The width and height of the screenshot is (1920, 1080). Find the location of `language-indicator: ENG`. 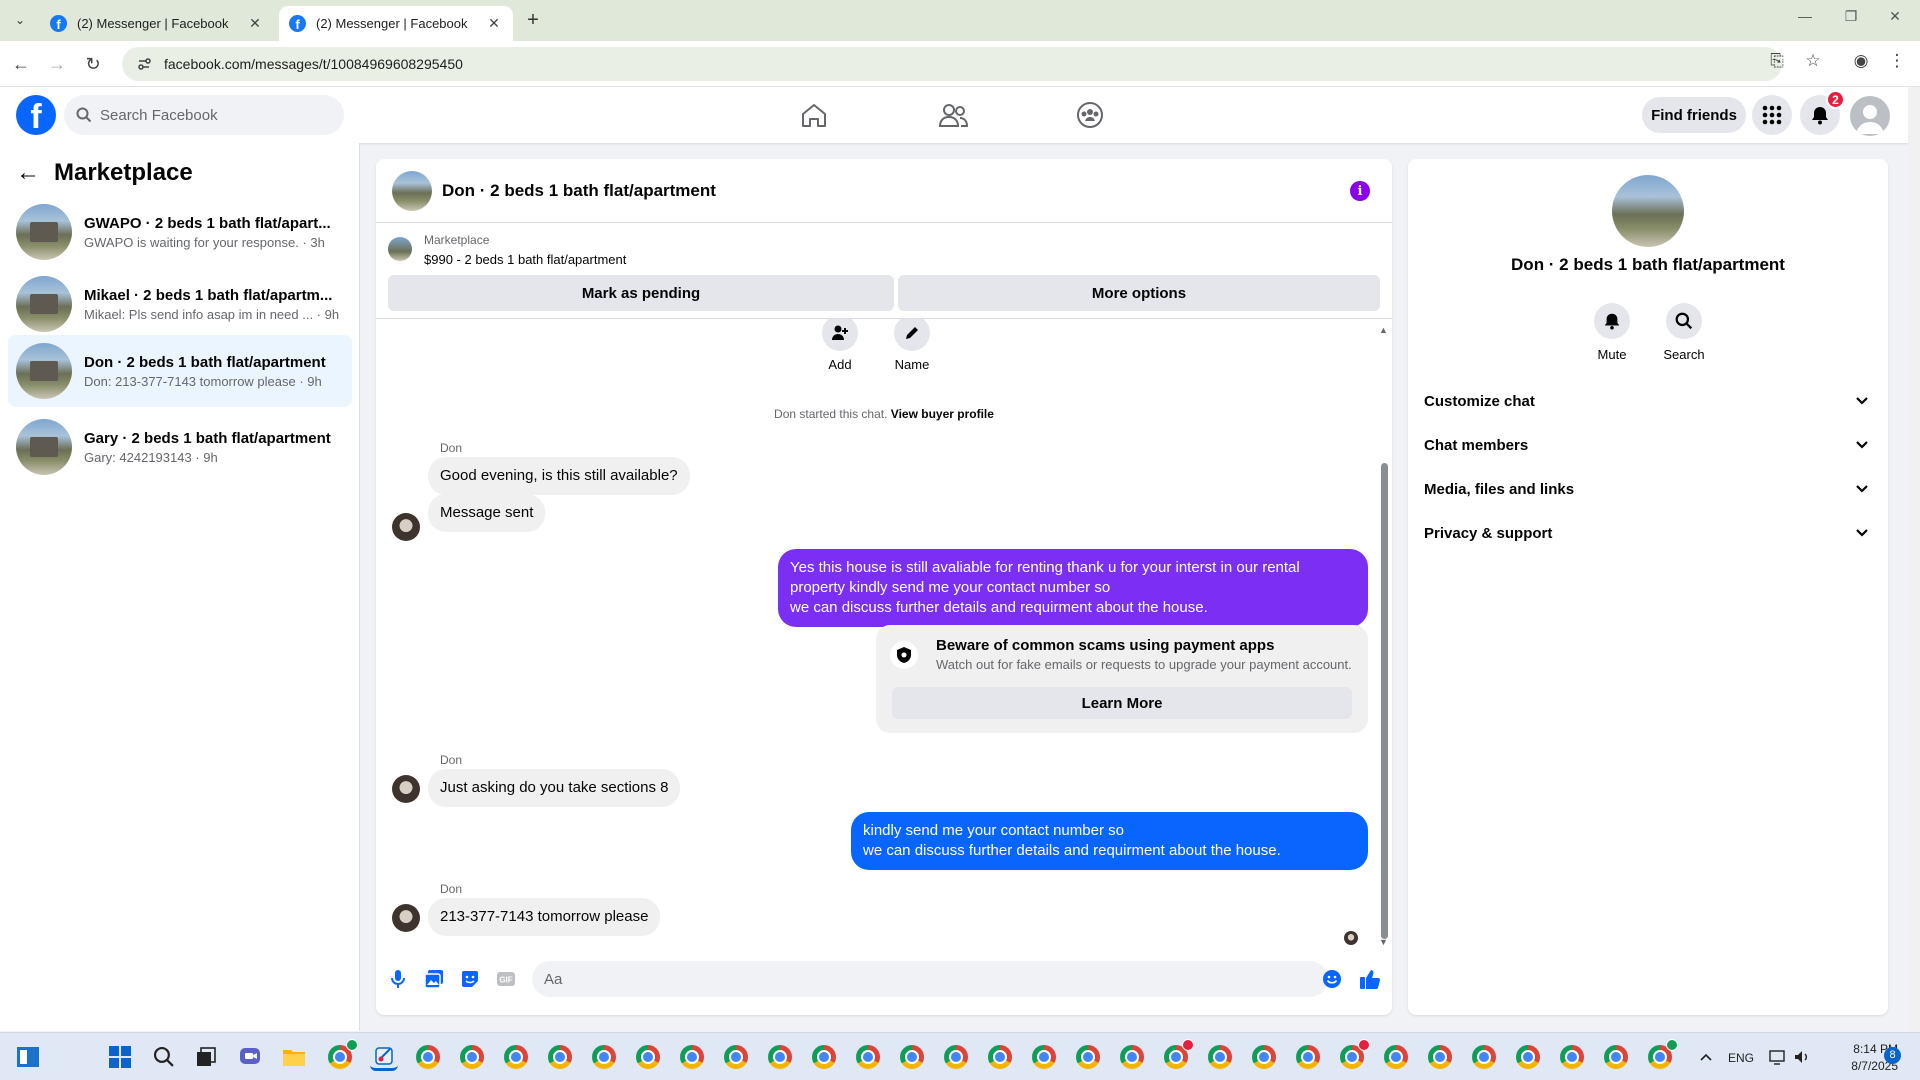

language-indicator: ENG is located at coordinates (1741, 1058).